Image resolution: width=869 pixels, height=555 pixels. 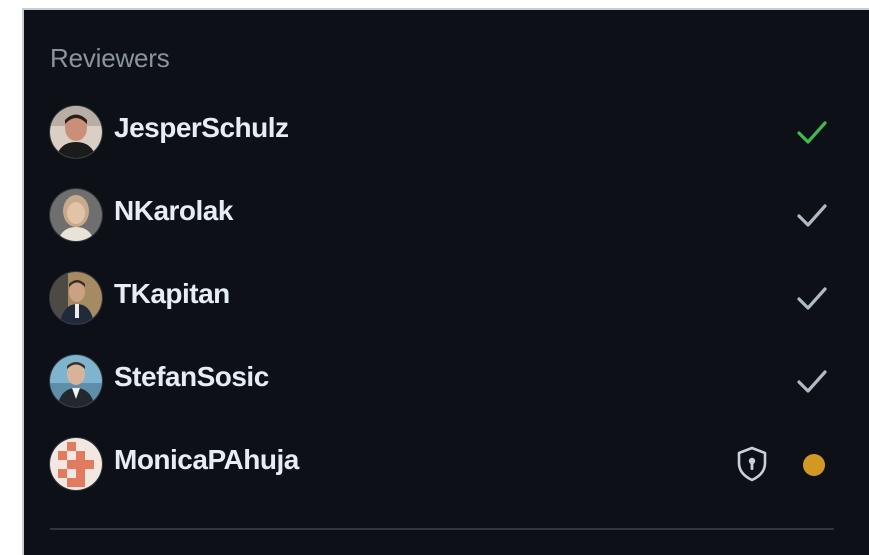 I want to click on pending-dot-icon, so click(x=814, y=465).